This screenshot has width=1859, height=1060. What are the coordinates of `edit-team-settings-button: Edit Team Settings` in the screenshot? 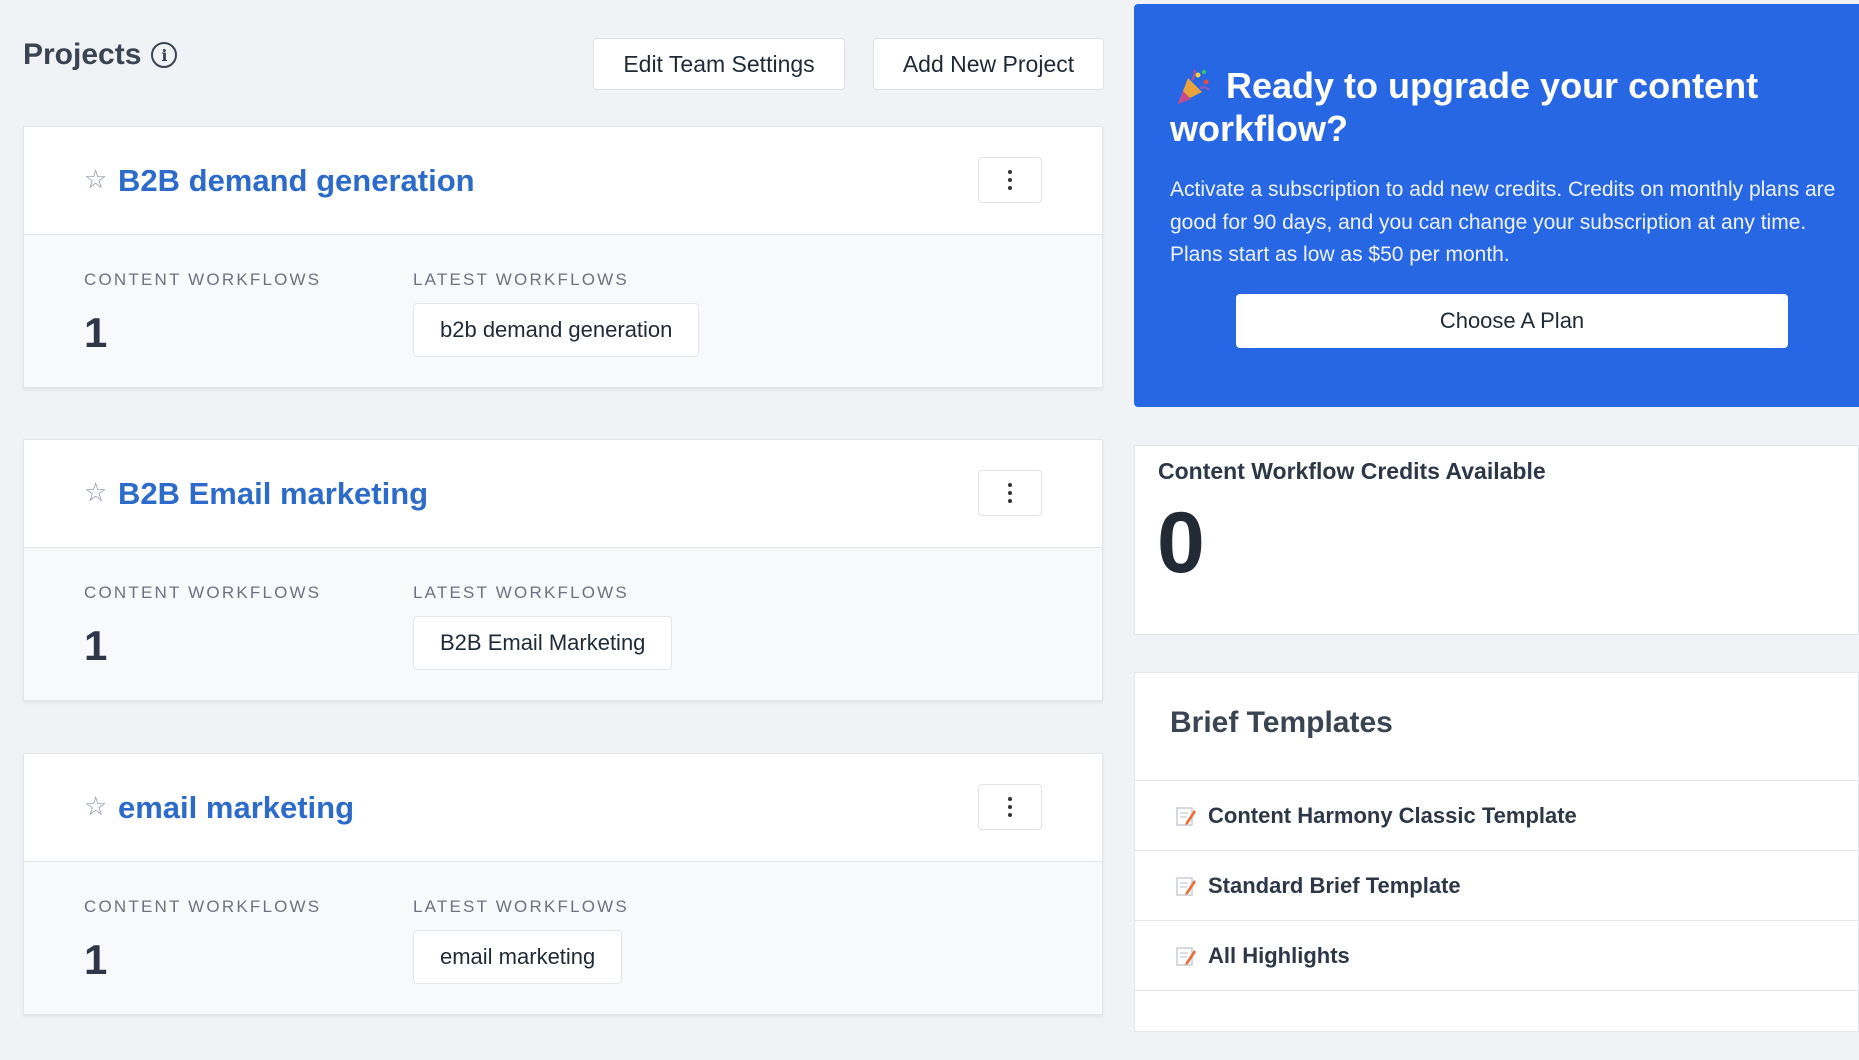 It's located at (719, 64).